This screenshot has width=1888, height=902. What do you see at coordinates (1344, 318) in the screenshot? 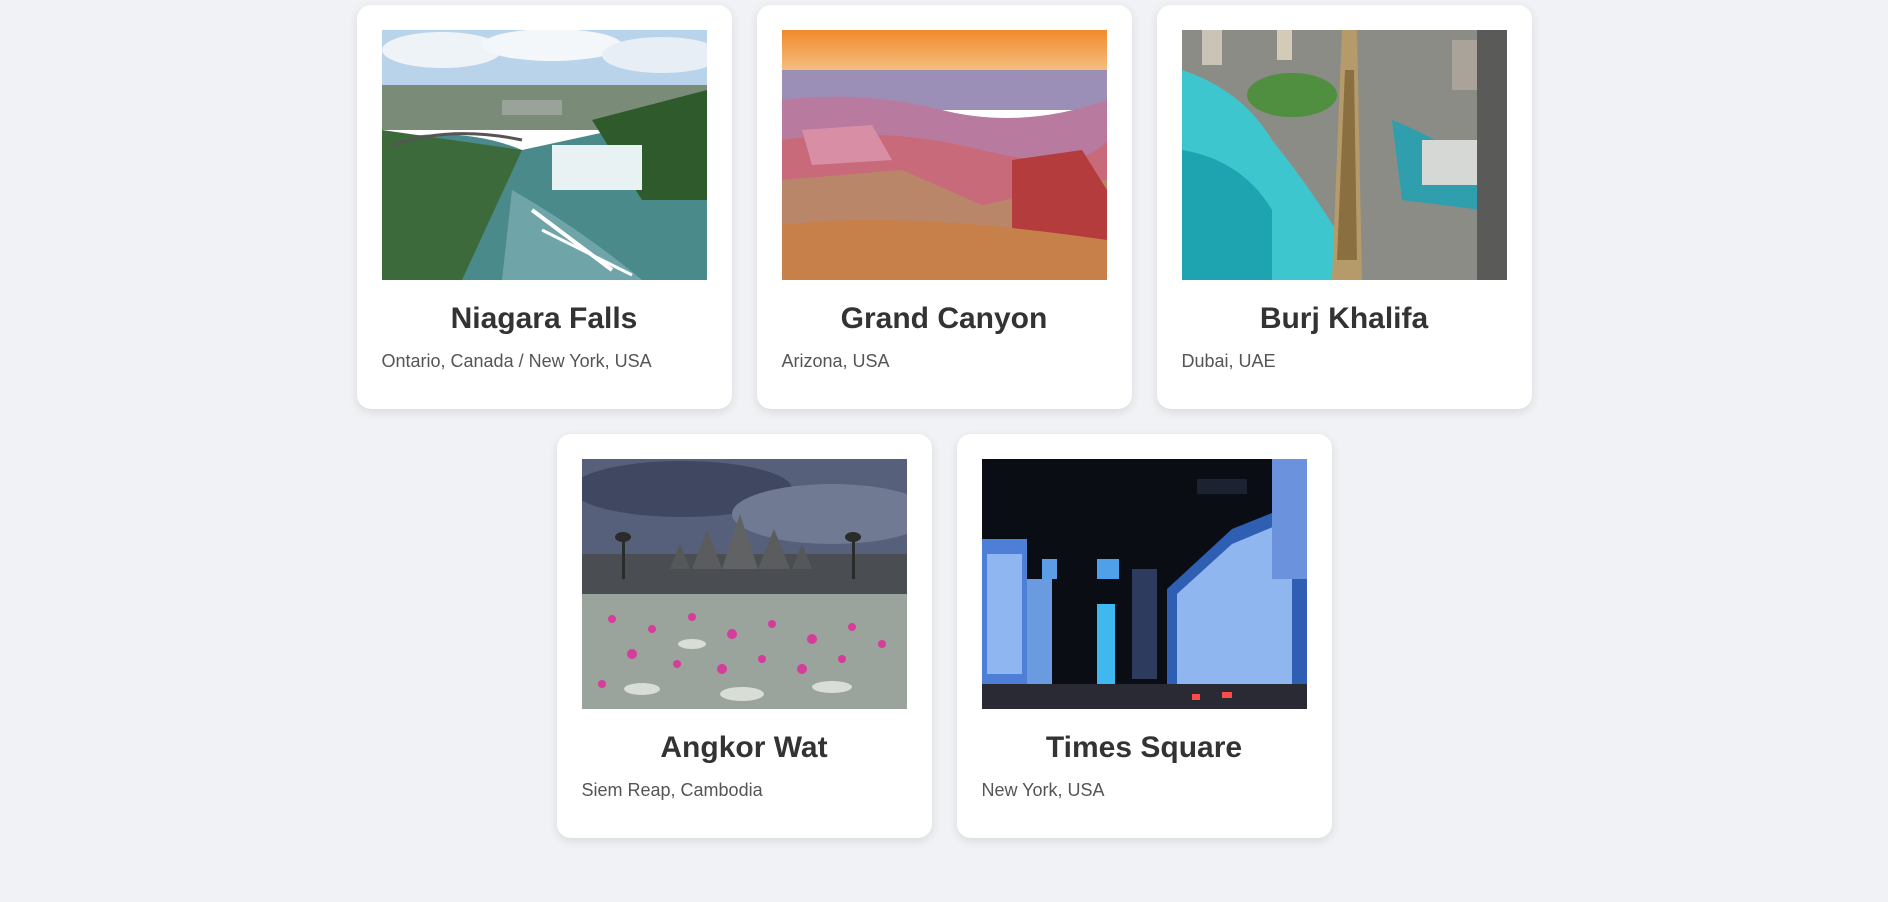
I see `destination-title: Burj Khalifa` at bounding box center [1344, 318].